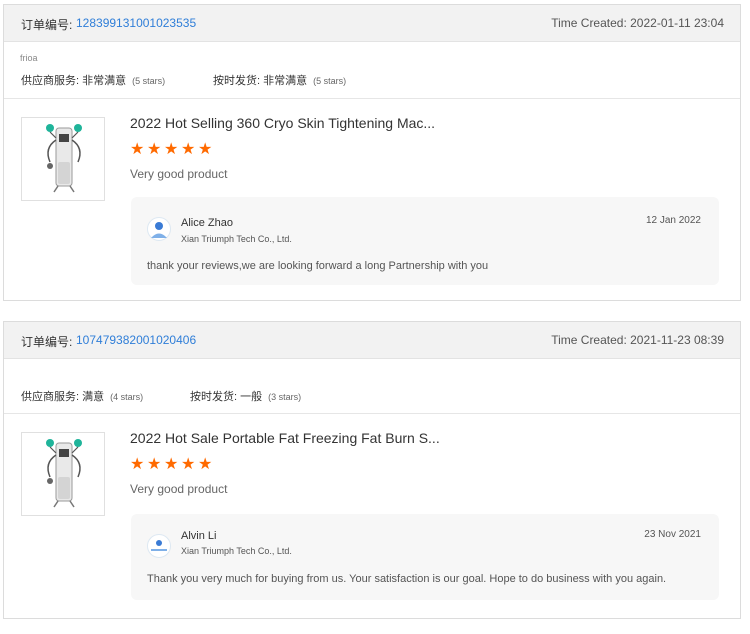  What do you see at coordinates (246, 397) in the screenshot?
I see `delivery-rating: 按时发货: 一般 (3 stars)` at bounding box center [246, 397].